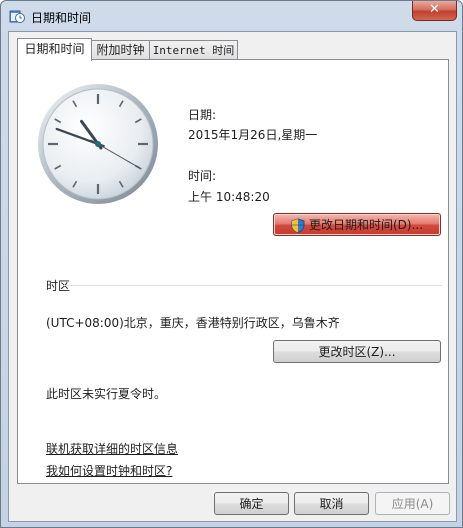  I want to click on dst-note: 此时区未实行夏令时。, so click(106, 394).